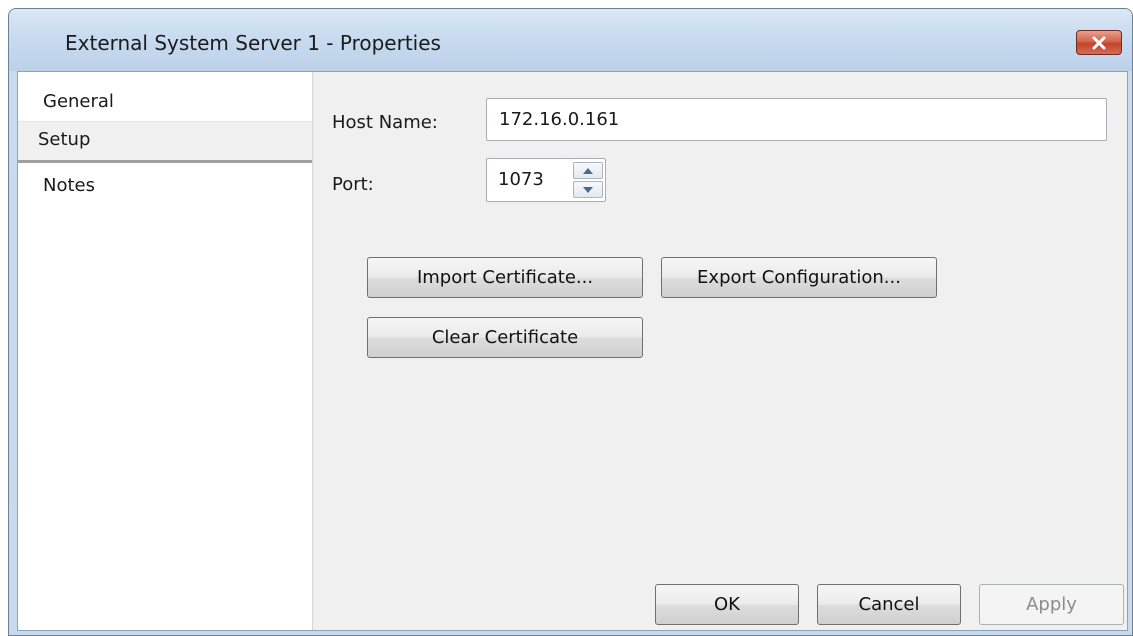  Describe the element at coordinates (505, 337) in the screenshot. I see `clear-certificate-button: Clear Certificate` at that location.